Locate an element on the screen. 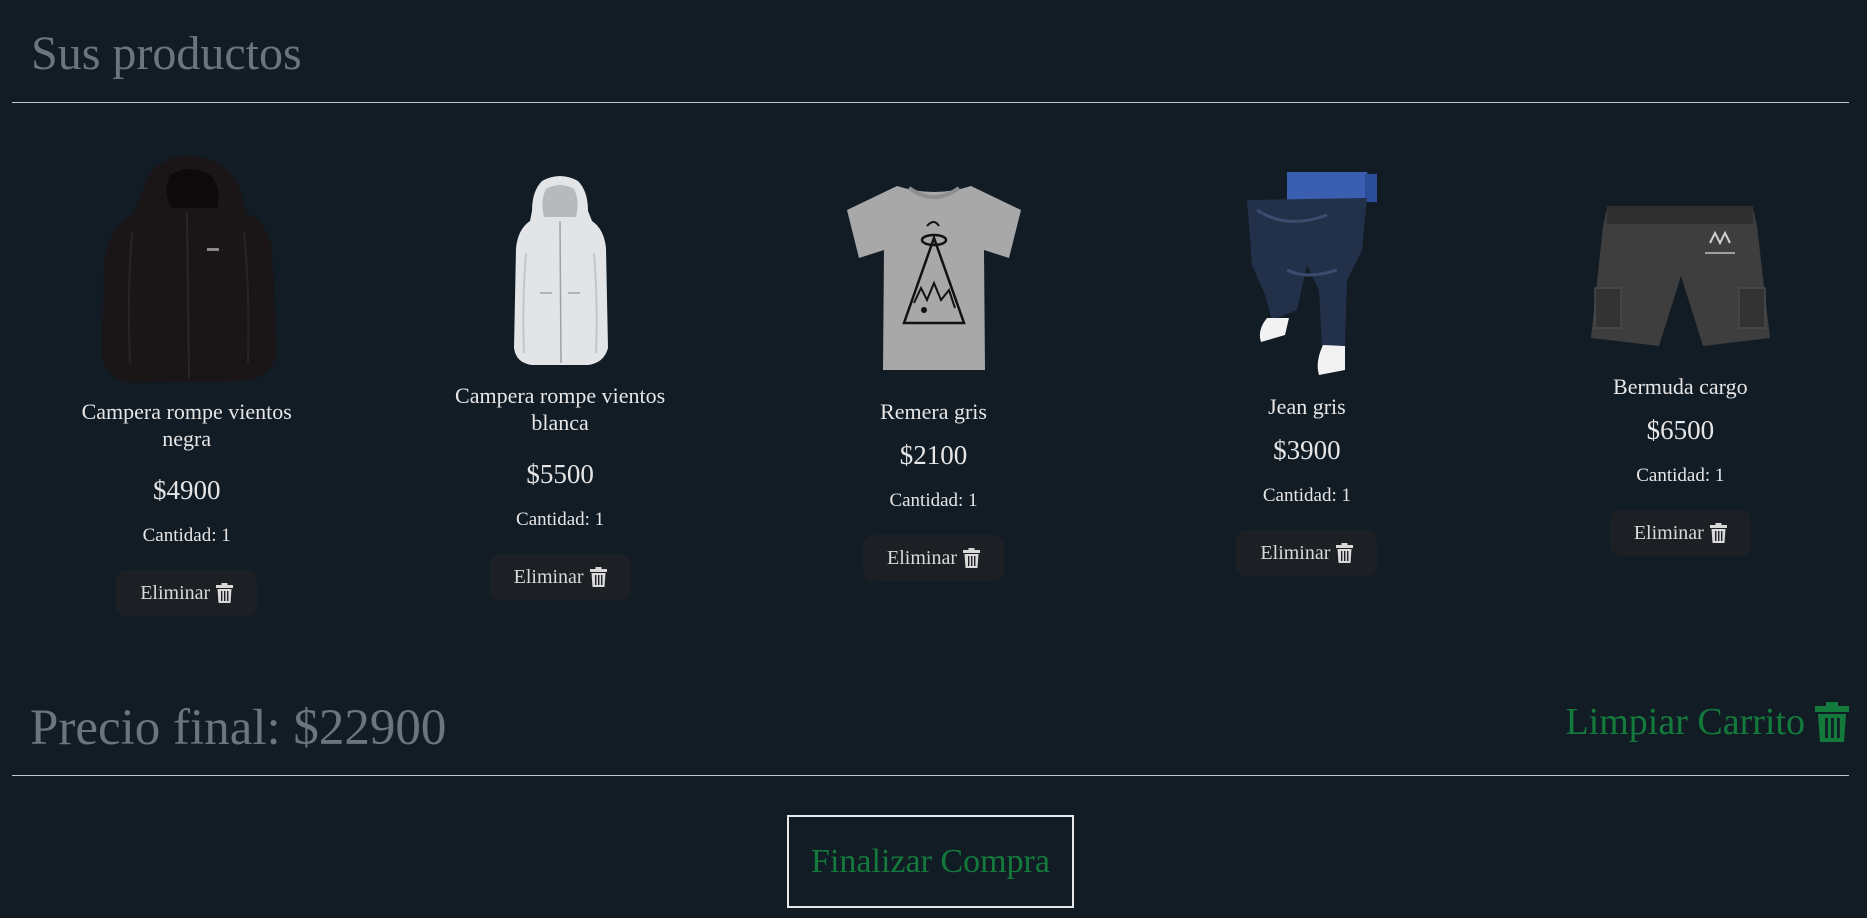 This screenshot has width=1867, height=918. product-card: Bermuda cargo $6500 Cantidad: 1 Eliminar is located at coordinates (1680, 390).